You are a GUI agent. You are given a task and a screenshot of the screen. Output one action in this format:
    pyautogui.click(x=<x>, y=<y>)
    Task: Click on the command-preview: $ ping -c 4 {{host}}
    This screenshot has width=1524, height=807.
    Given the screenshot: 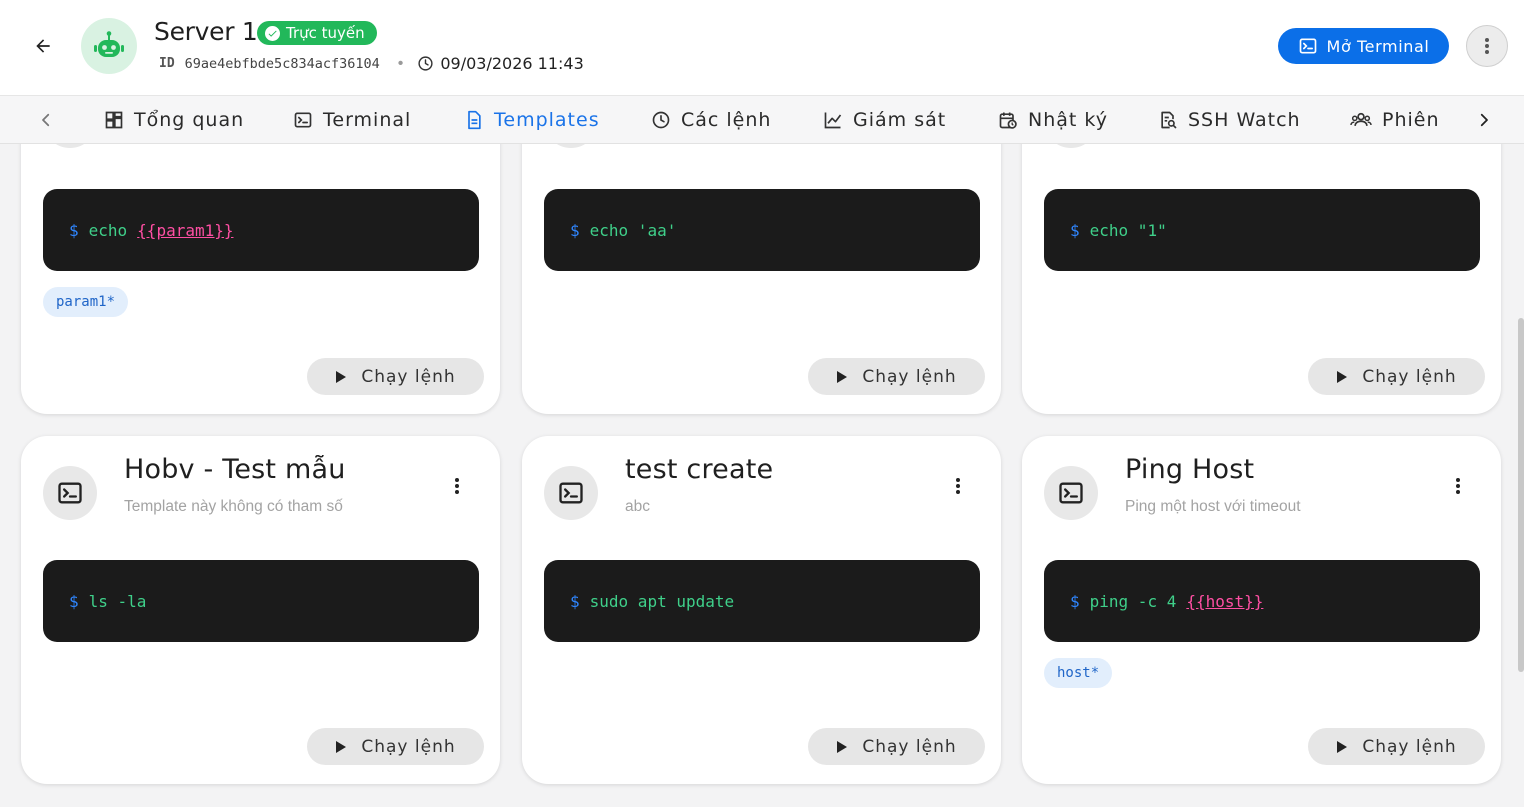 What is the action you would take?
    pyautogui.click(x=1262, y=601)
    